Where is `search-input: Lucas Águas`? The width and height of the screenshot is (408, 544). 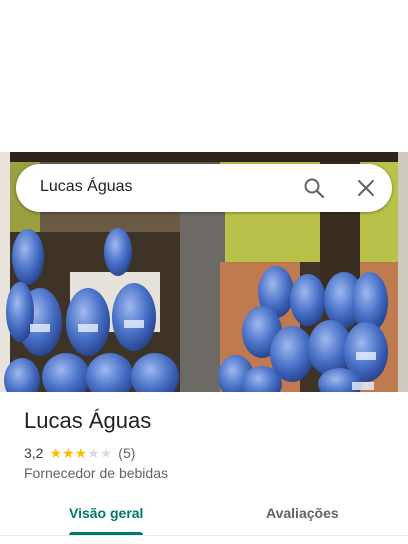 search-input: Lucas Águas is located at coordinates (86, 187).